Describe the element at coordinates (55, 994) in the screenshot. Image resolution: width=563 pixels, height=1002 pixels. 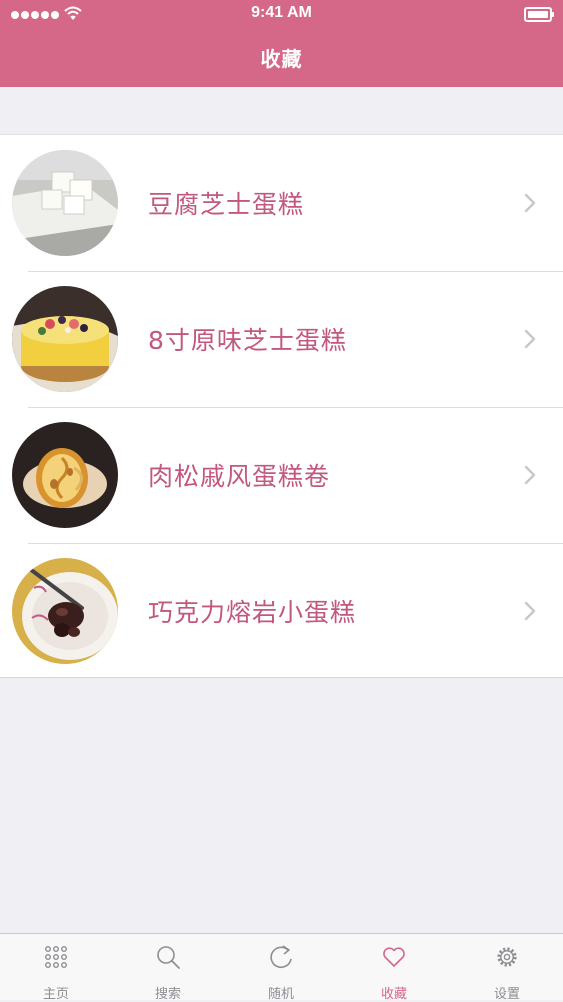
I see `tab-label: 主页` at that location.